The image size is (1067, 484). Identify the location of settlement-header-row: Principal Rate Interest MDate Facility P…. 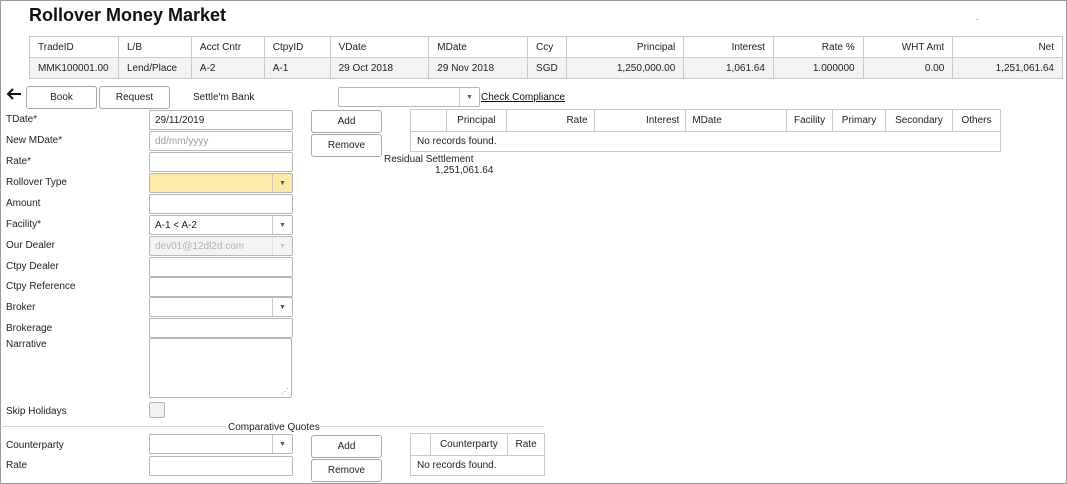
(706, 120).